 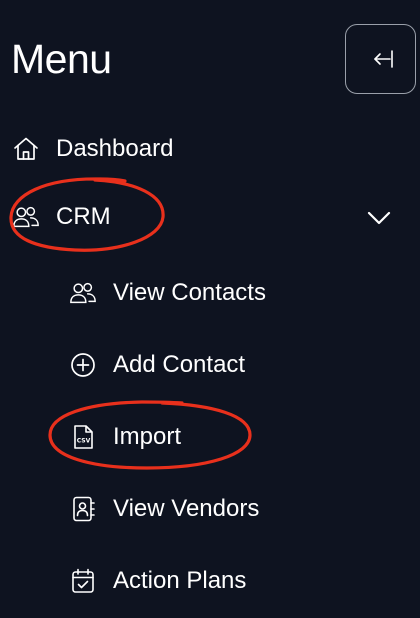 I want to click on svg-text: CSV, so click(x=84, y=441).